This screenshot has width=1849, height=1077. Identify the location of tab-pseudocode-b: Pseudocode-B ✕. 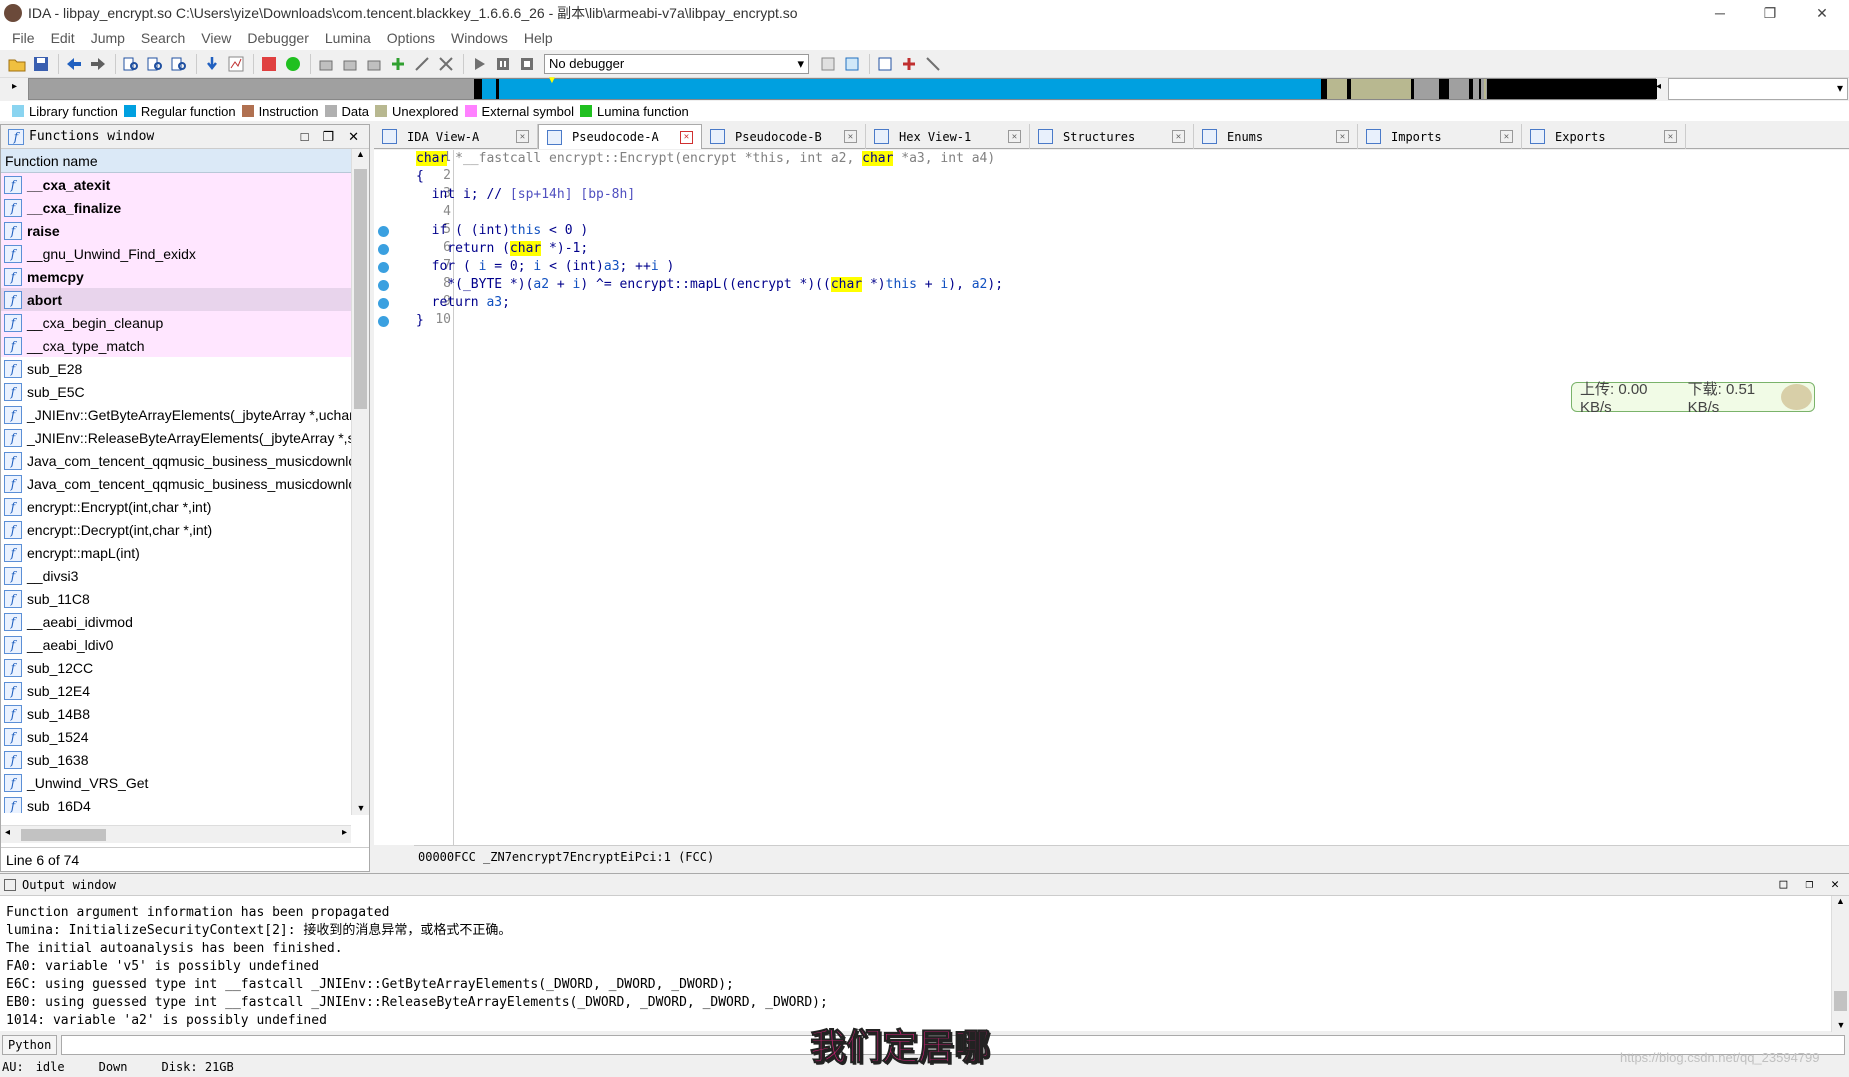
(784, 136).